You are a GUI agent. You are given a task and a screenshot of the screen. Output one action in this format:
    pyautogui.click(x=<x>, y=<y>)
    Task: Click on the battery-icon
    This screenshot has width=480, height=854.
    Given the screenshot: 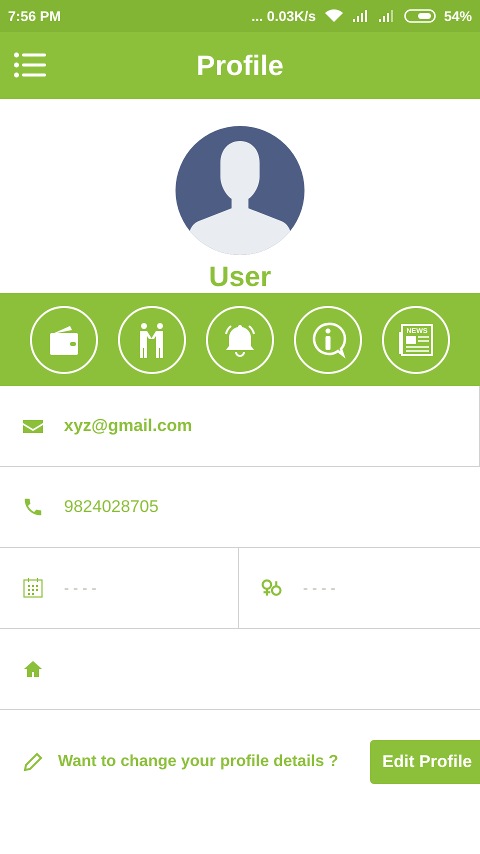 What is the action you would take?
    pyautogui.click(x=420, y=16)
    